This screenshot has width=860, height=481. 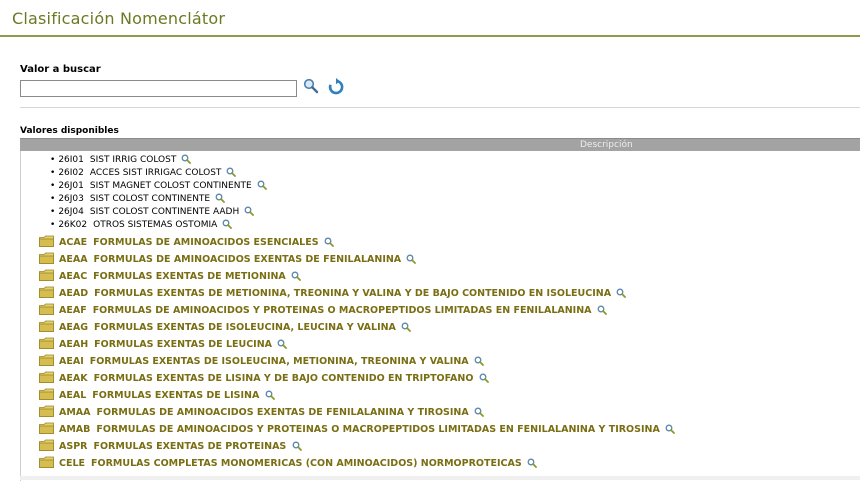 I want to click on divider, so click(x=440, y=107).